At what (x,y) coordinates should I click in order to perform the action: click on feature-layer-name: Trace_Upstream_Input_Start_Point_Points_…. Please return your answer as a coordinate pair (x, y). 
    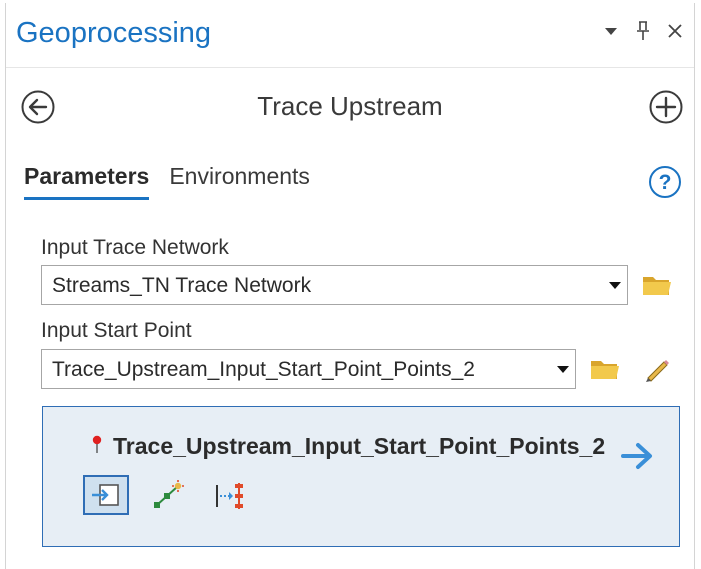
    Looking at the image, I should click on (359, 446).